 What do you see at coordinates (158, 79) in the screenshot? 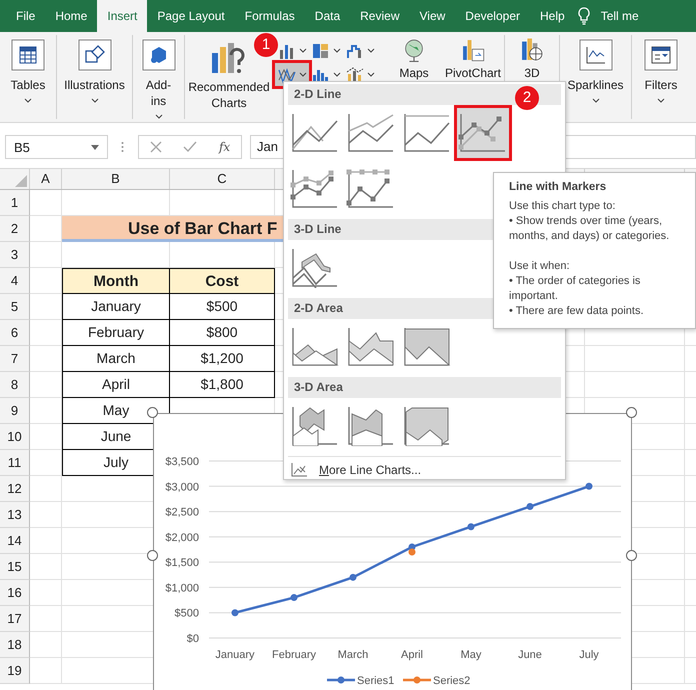
I see `ribbon-button: Add- ins` at bounding box center [158, 79].